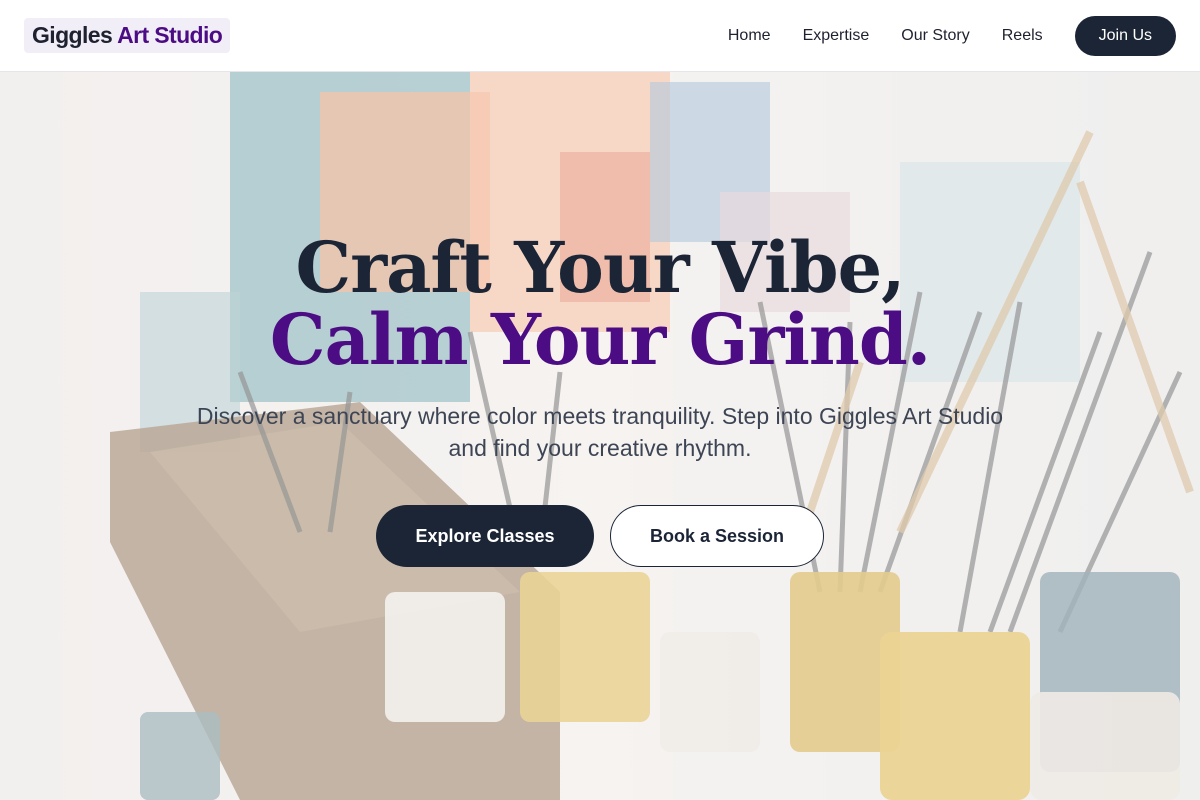  What do you see at coordinates (72, 35) in the screenshot?
I see `logo-text-primary: Giggles` at bounding box center [72, 35].